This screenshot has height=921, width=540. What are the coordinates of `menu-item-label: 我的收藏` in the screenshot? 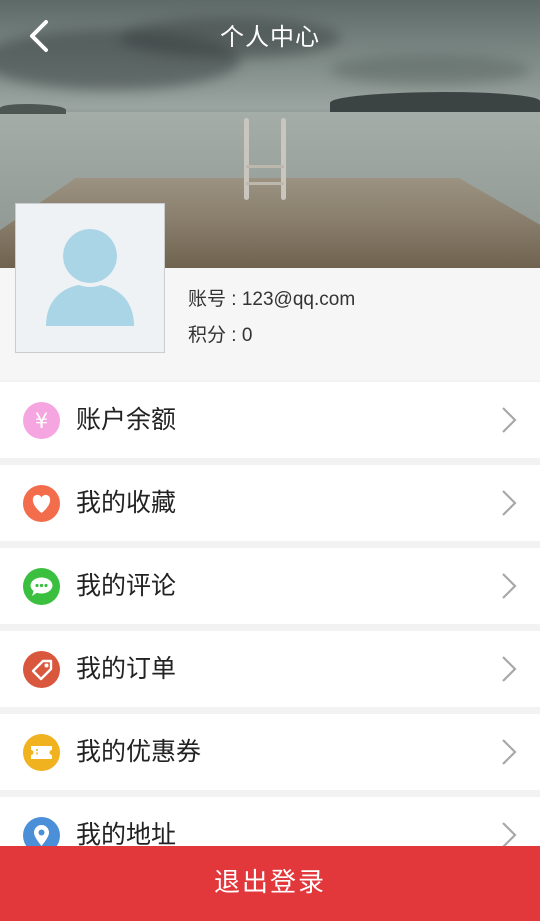 It's located at (126, 502).